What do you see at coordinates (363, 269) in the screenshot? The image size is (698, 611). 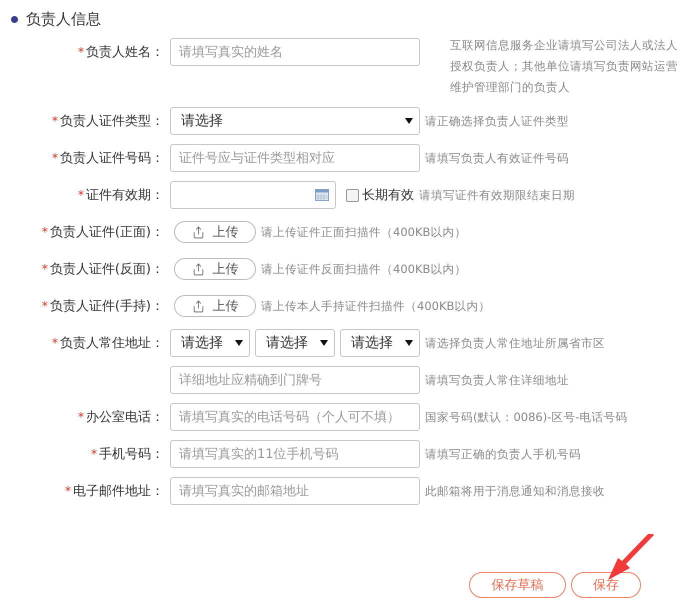 I see `hint-text: 请上传证件反面扫描件（400KB以内）` at bounding box center [363, 269].